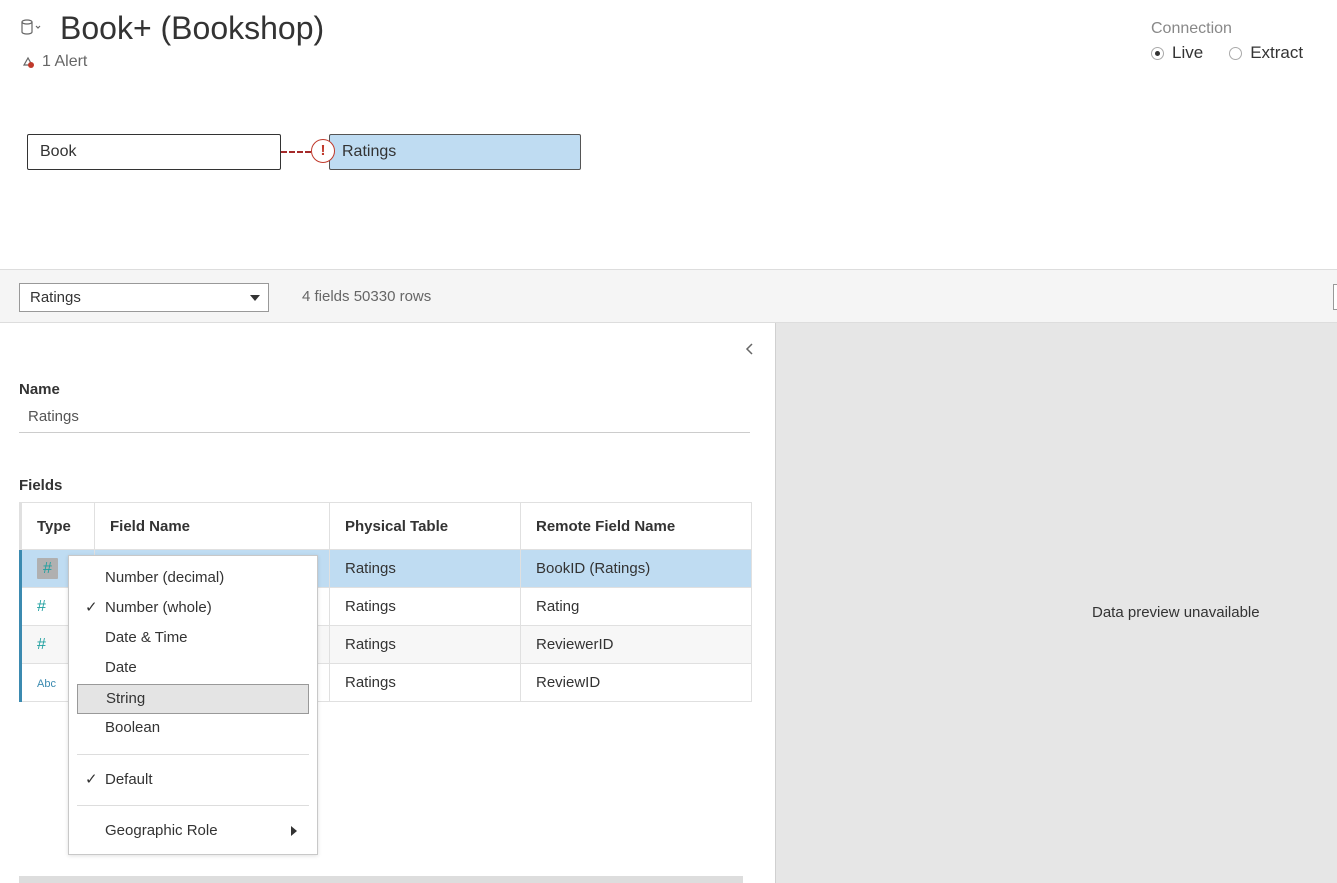 The width and height of the screenshot is (1337, 883). I want to click on datasource-icon, so click(30, 28).